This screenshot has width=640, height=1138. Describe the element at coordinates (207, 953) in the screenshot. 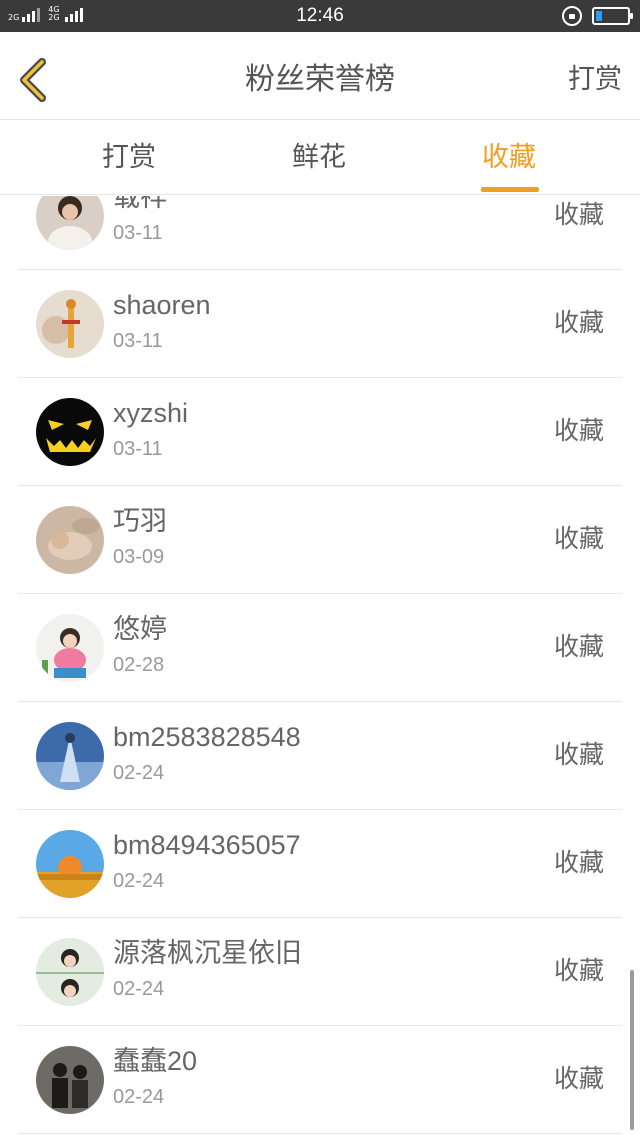

I see `user-name: 源落枫沉星依旧` at that location.